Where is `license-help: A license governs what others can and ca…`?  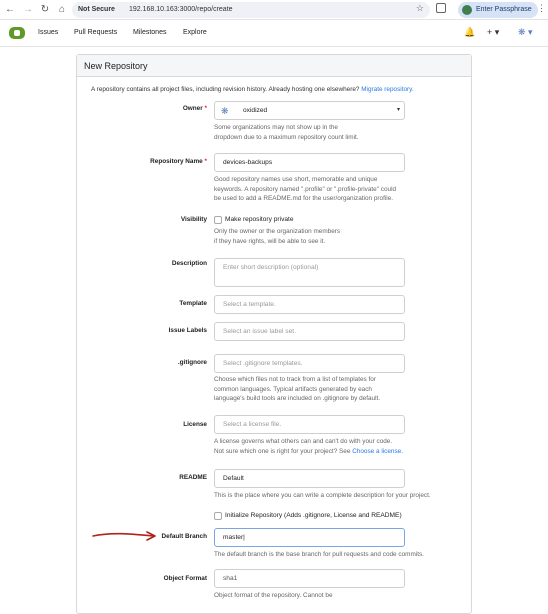
license-help: A license governs what others can and ca… is located at coordinates (308, 446).